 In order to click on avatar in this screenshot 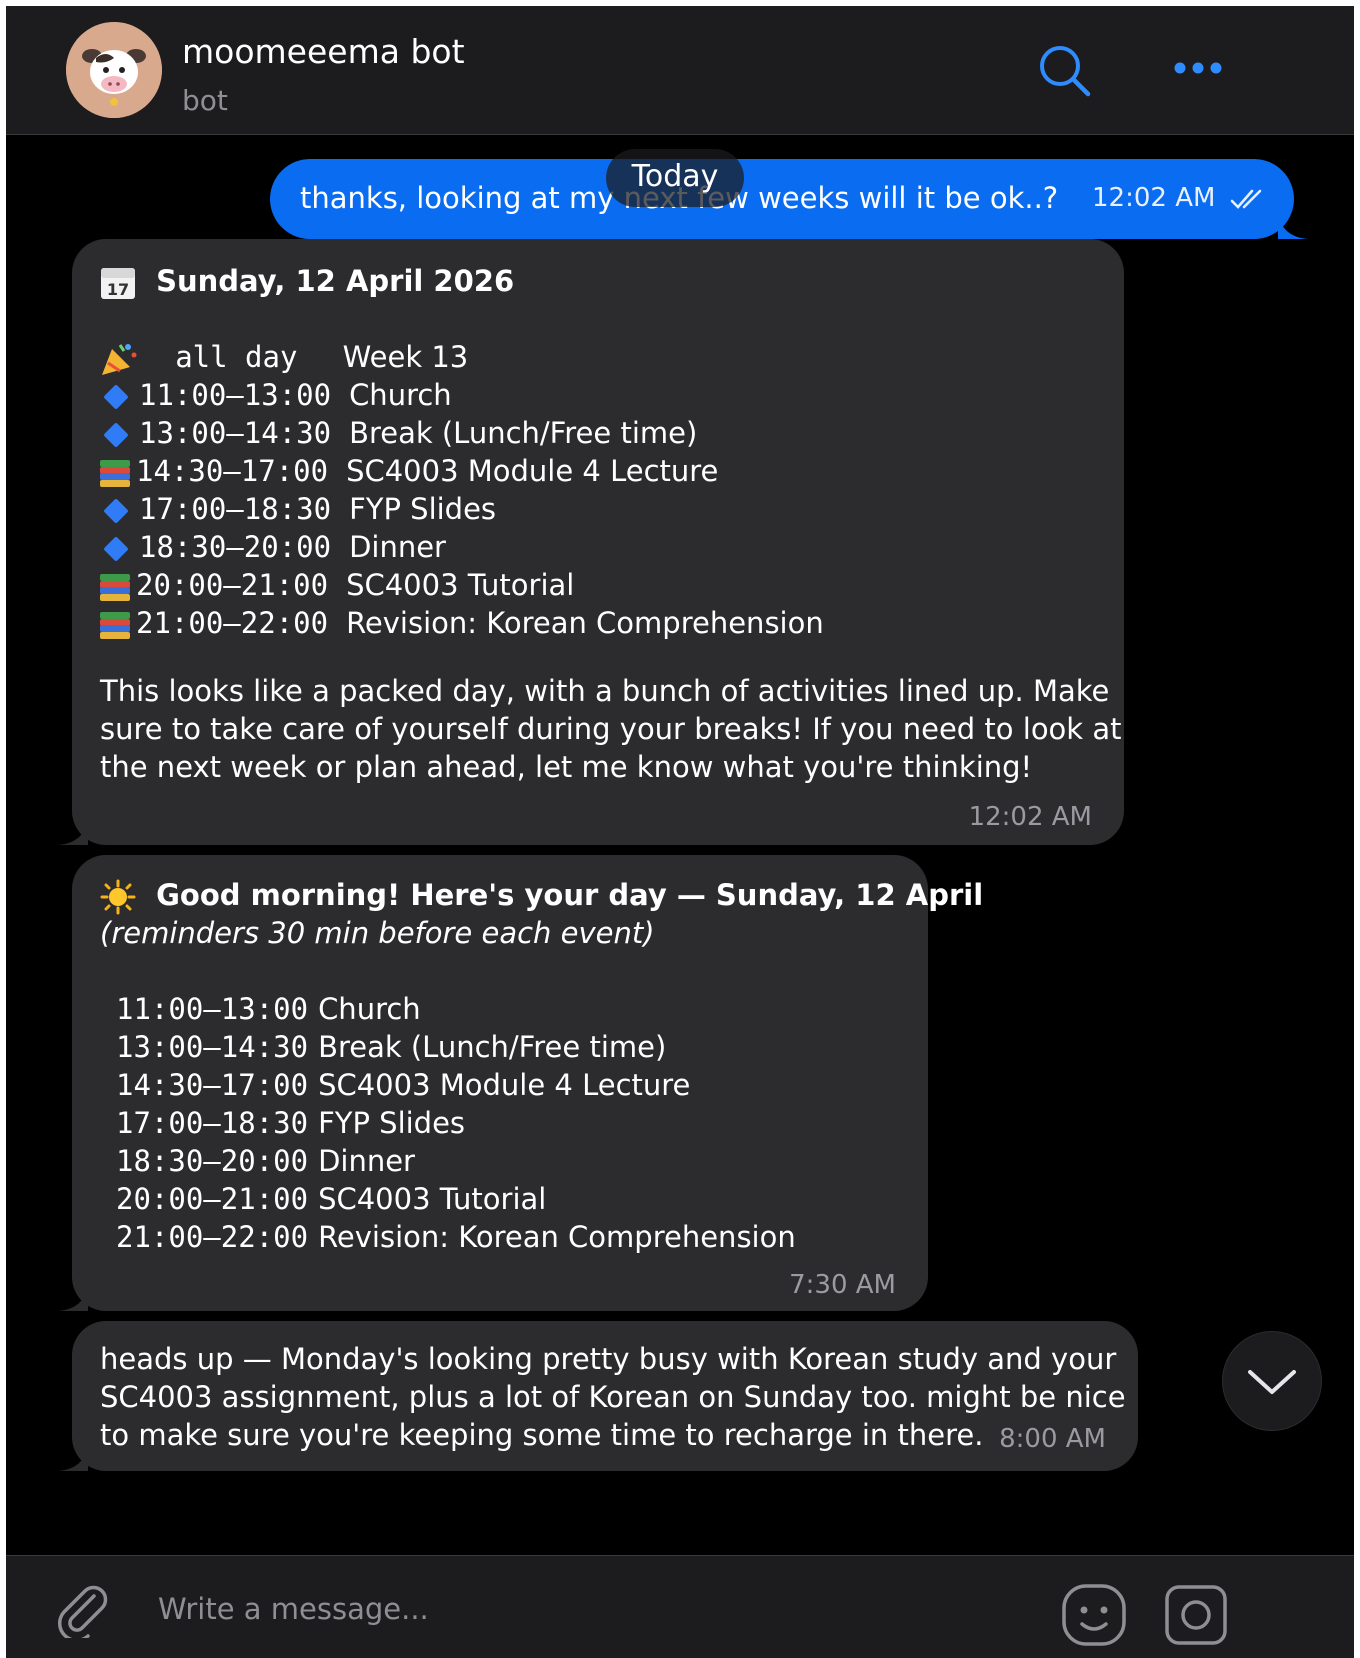, I will do `click(114, 70)`.